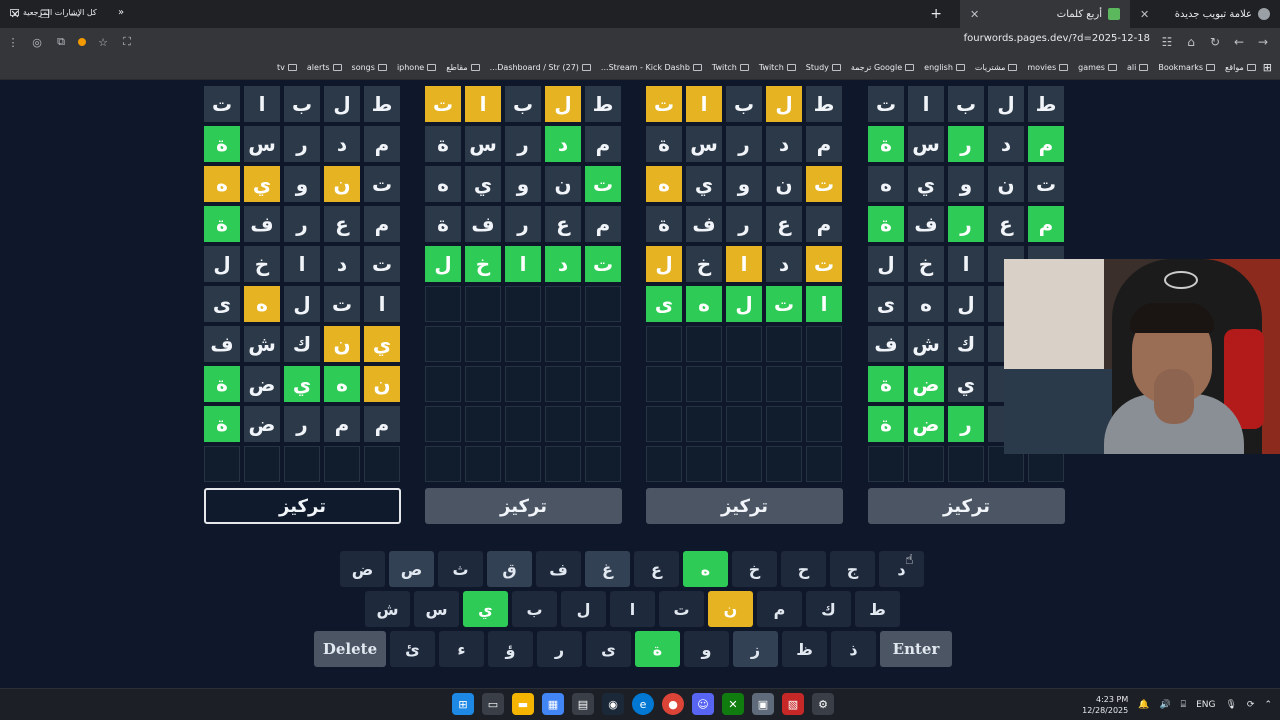 The image size is (1280, 720). Describe the element at coordinates (730, 609) in the screenshot. I see `key: ن` at that location.